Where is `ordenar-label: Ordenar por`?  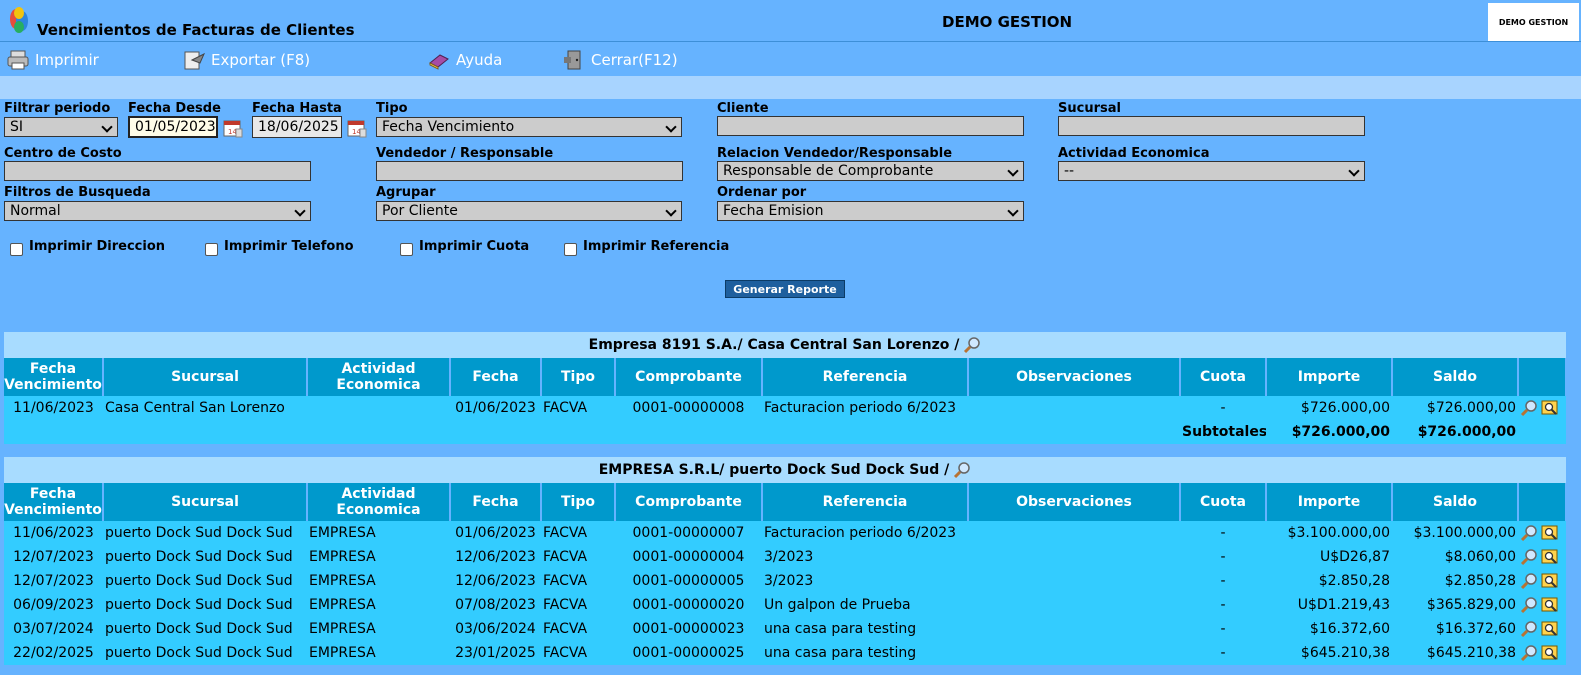 ordenar-label: Ordenar por is located at coordinates (762, 192).